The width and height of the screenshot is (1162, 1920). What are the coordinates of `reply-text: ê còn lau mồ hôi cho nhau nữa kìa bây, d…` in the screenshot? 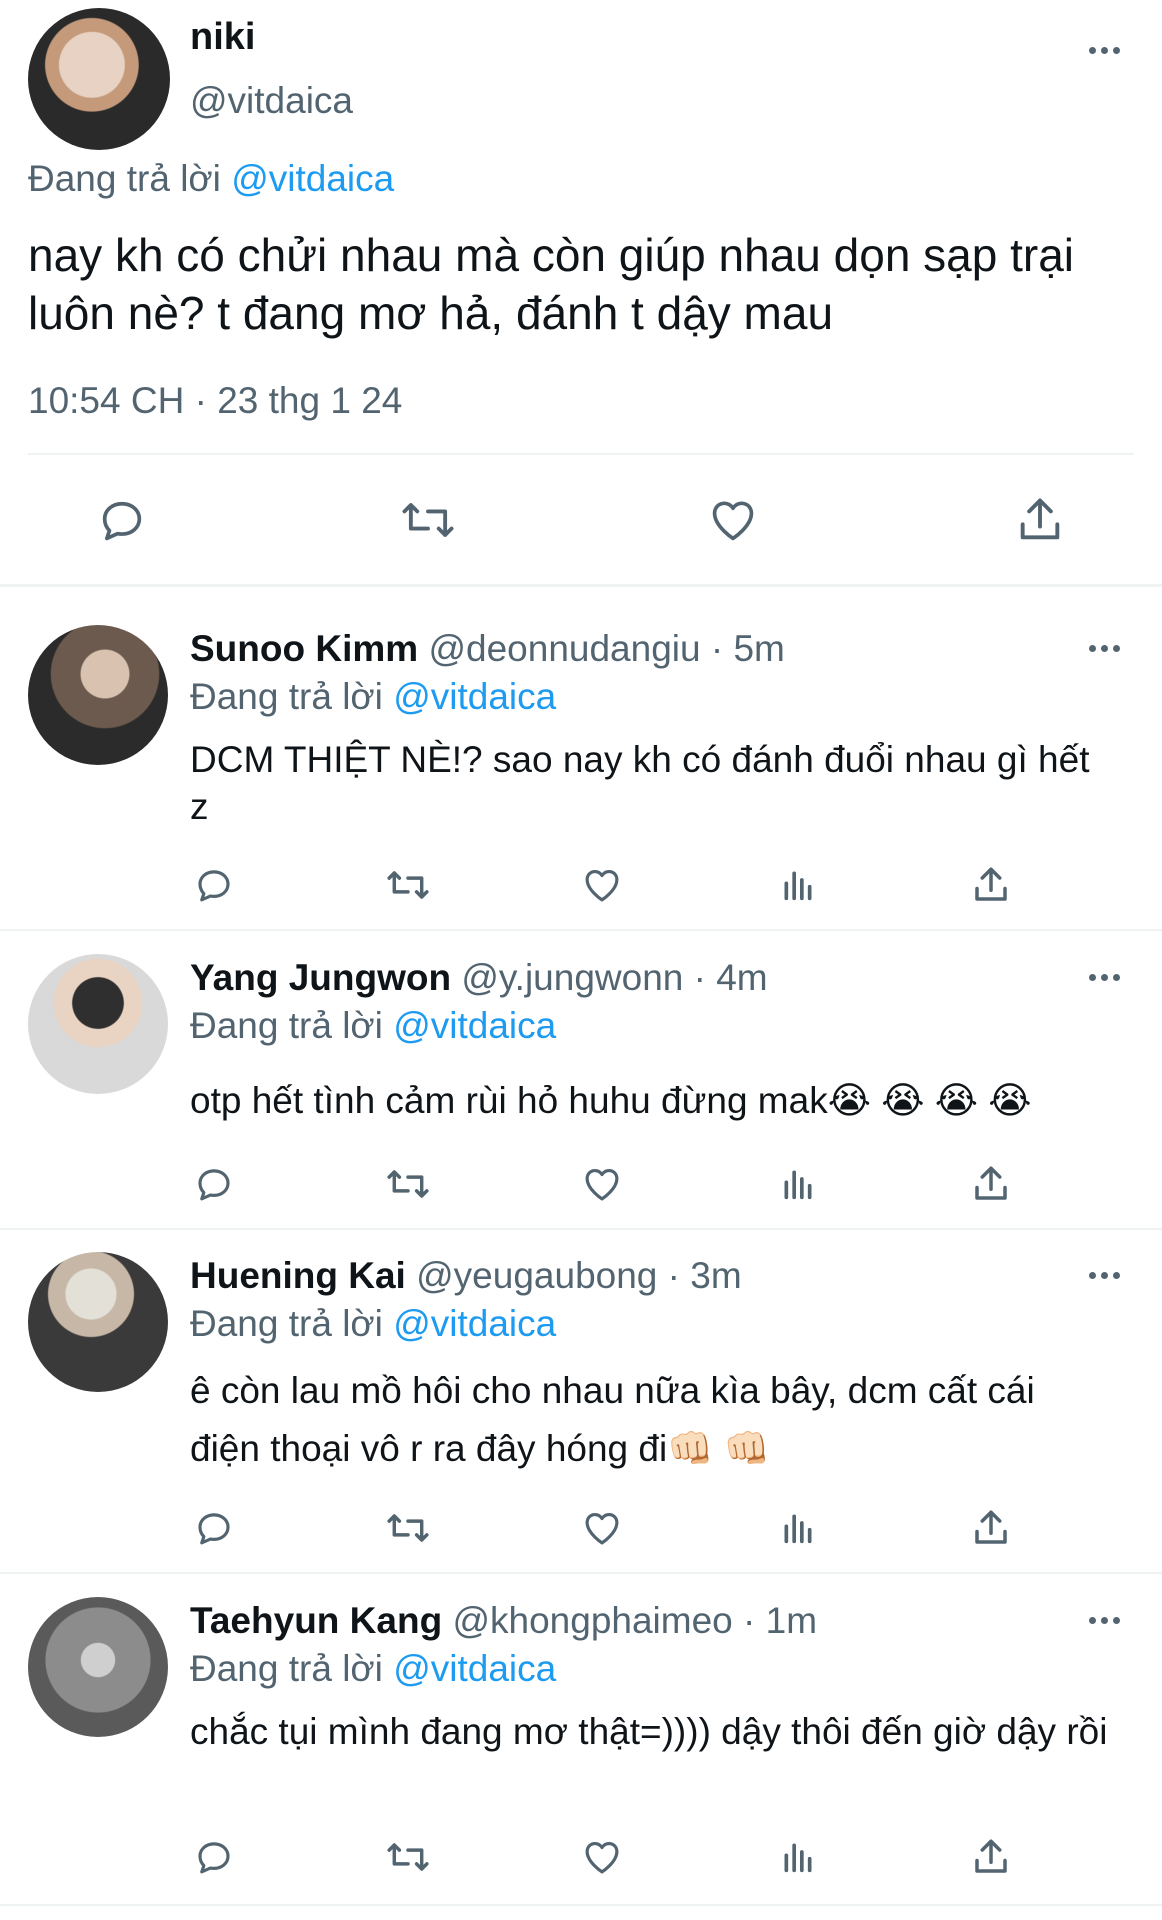 It's located at (612, 1419).